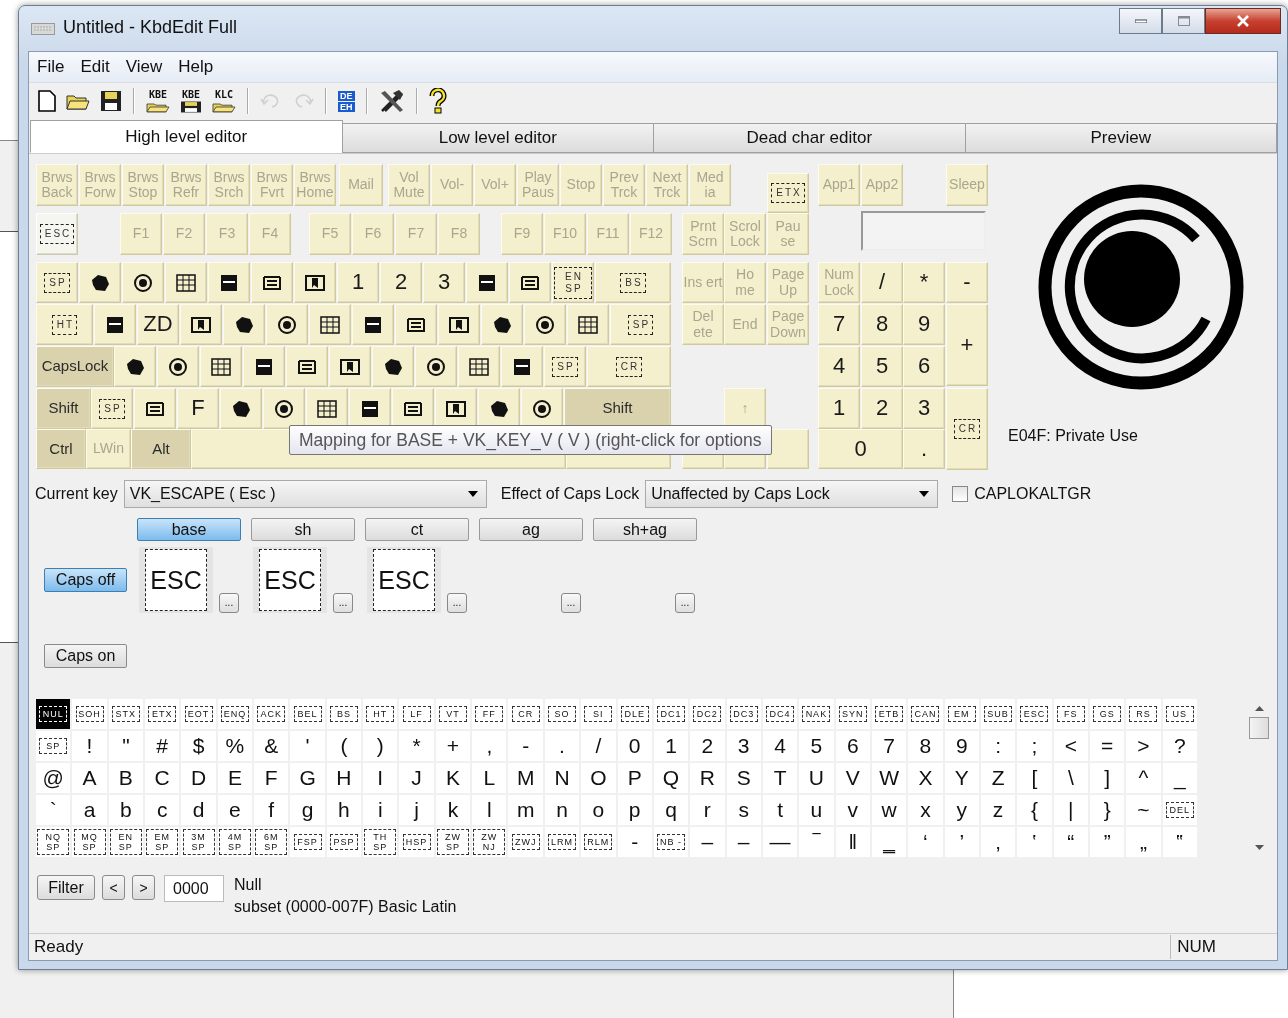 Image resolution: width=1288 pixels, height=1018 pixels. I want to click on key-label: CapsLock, so click(75, 366).